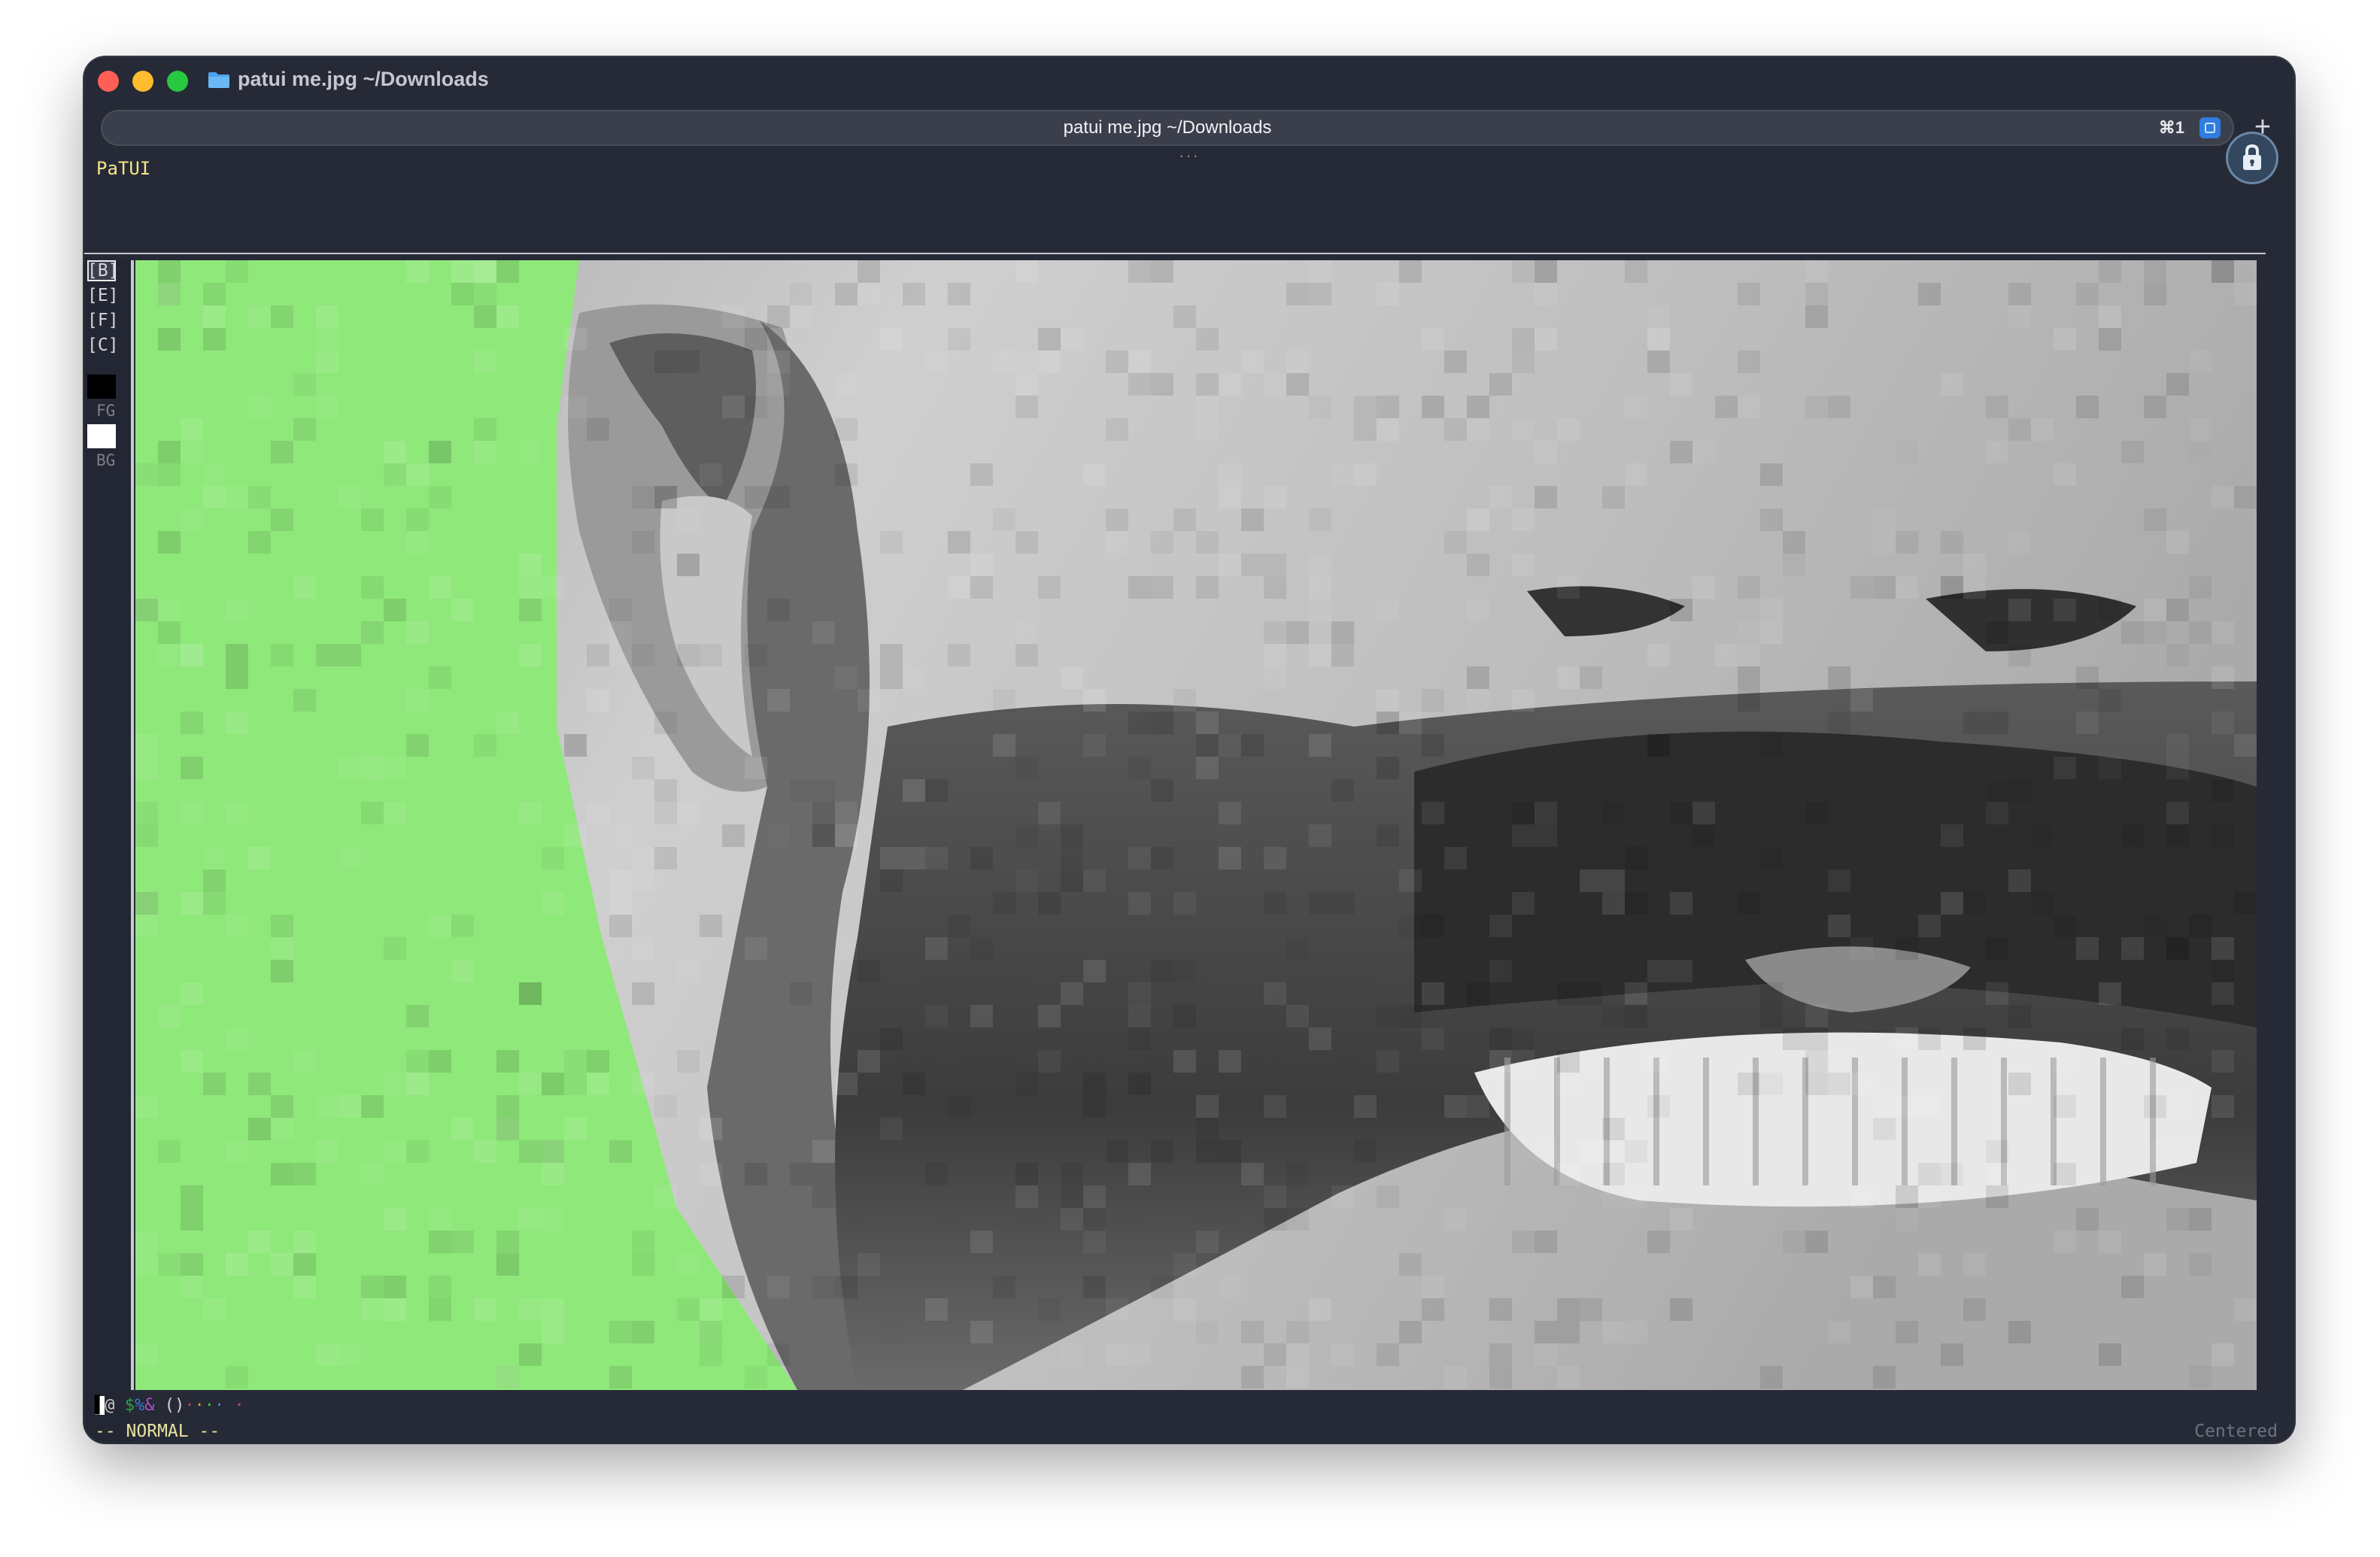 This screenshot has height=1557, width=2380. Describe the element at coordinates (101, 436) in the screenshot. I see `background-color-swatch` at that location.